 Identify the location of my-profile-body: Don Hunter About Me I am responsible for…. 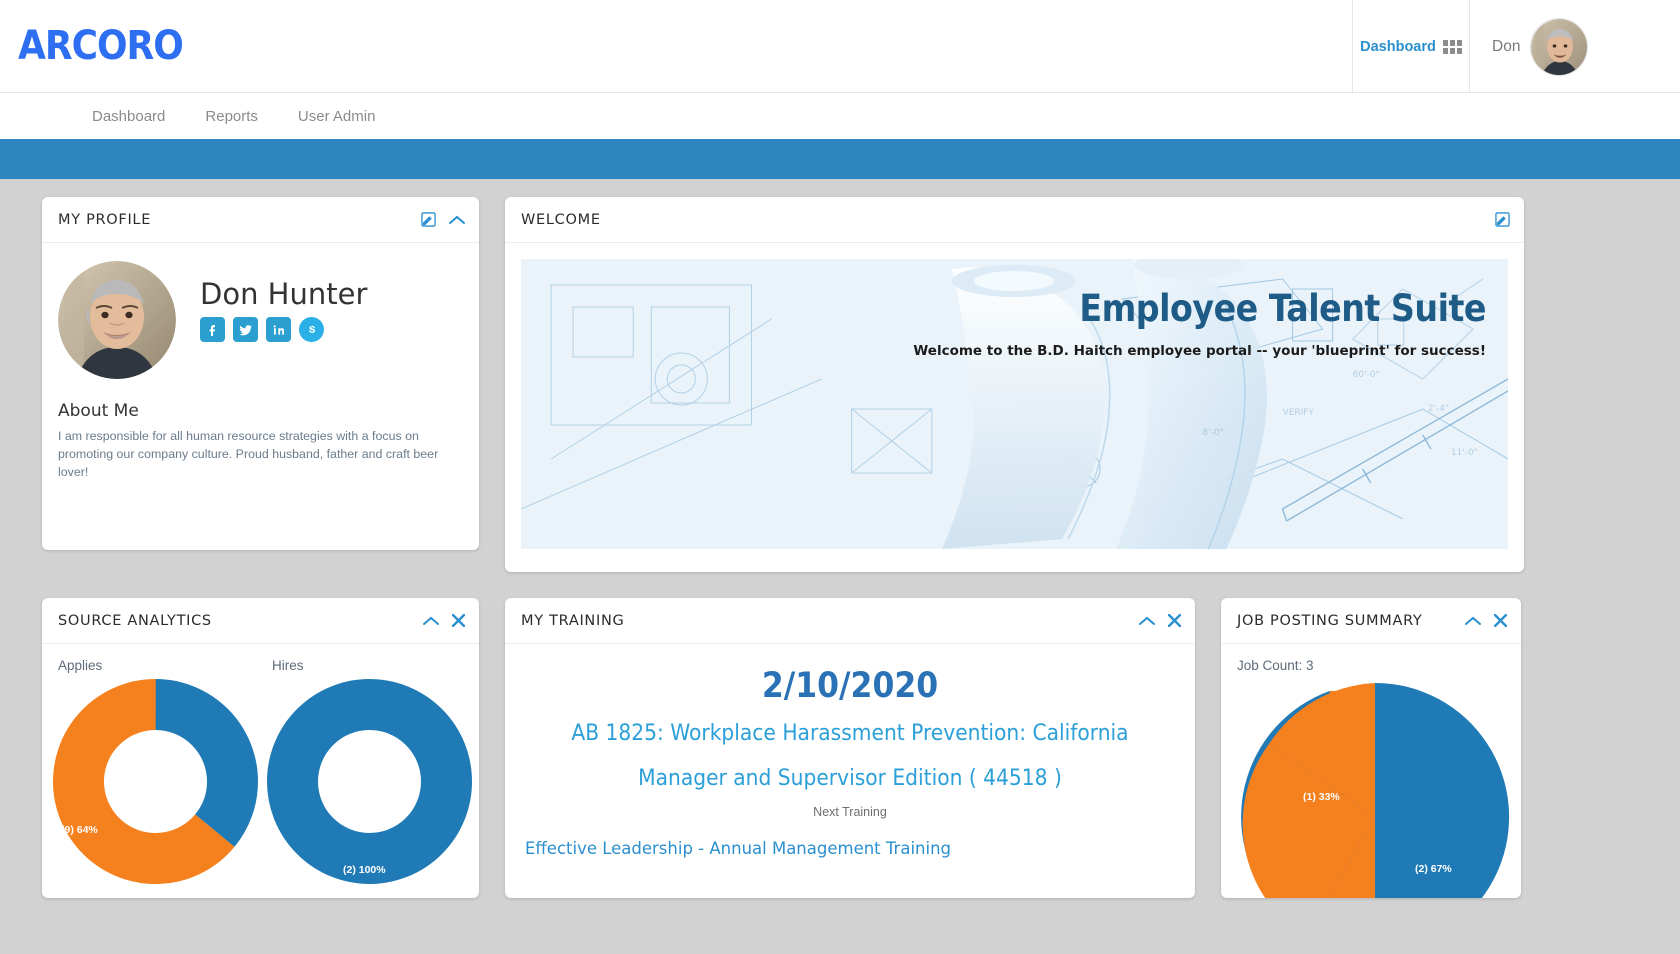
(260, 362).